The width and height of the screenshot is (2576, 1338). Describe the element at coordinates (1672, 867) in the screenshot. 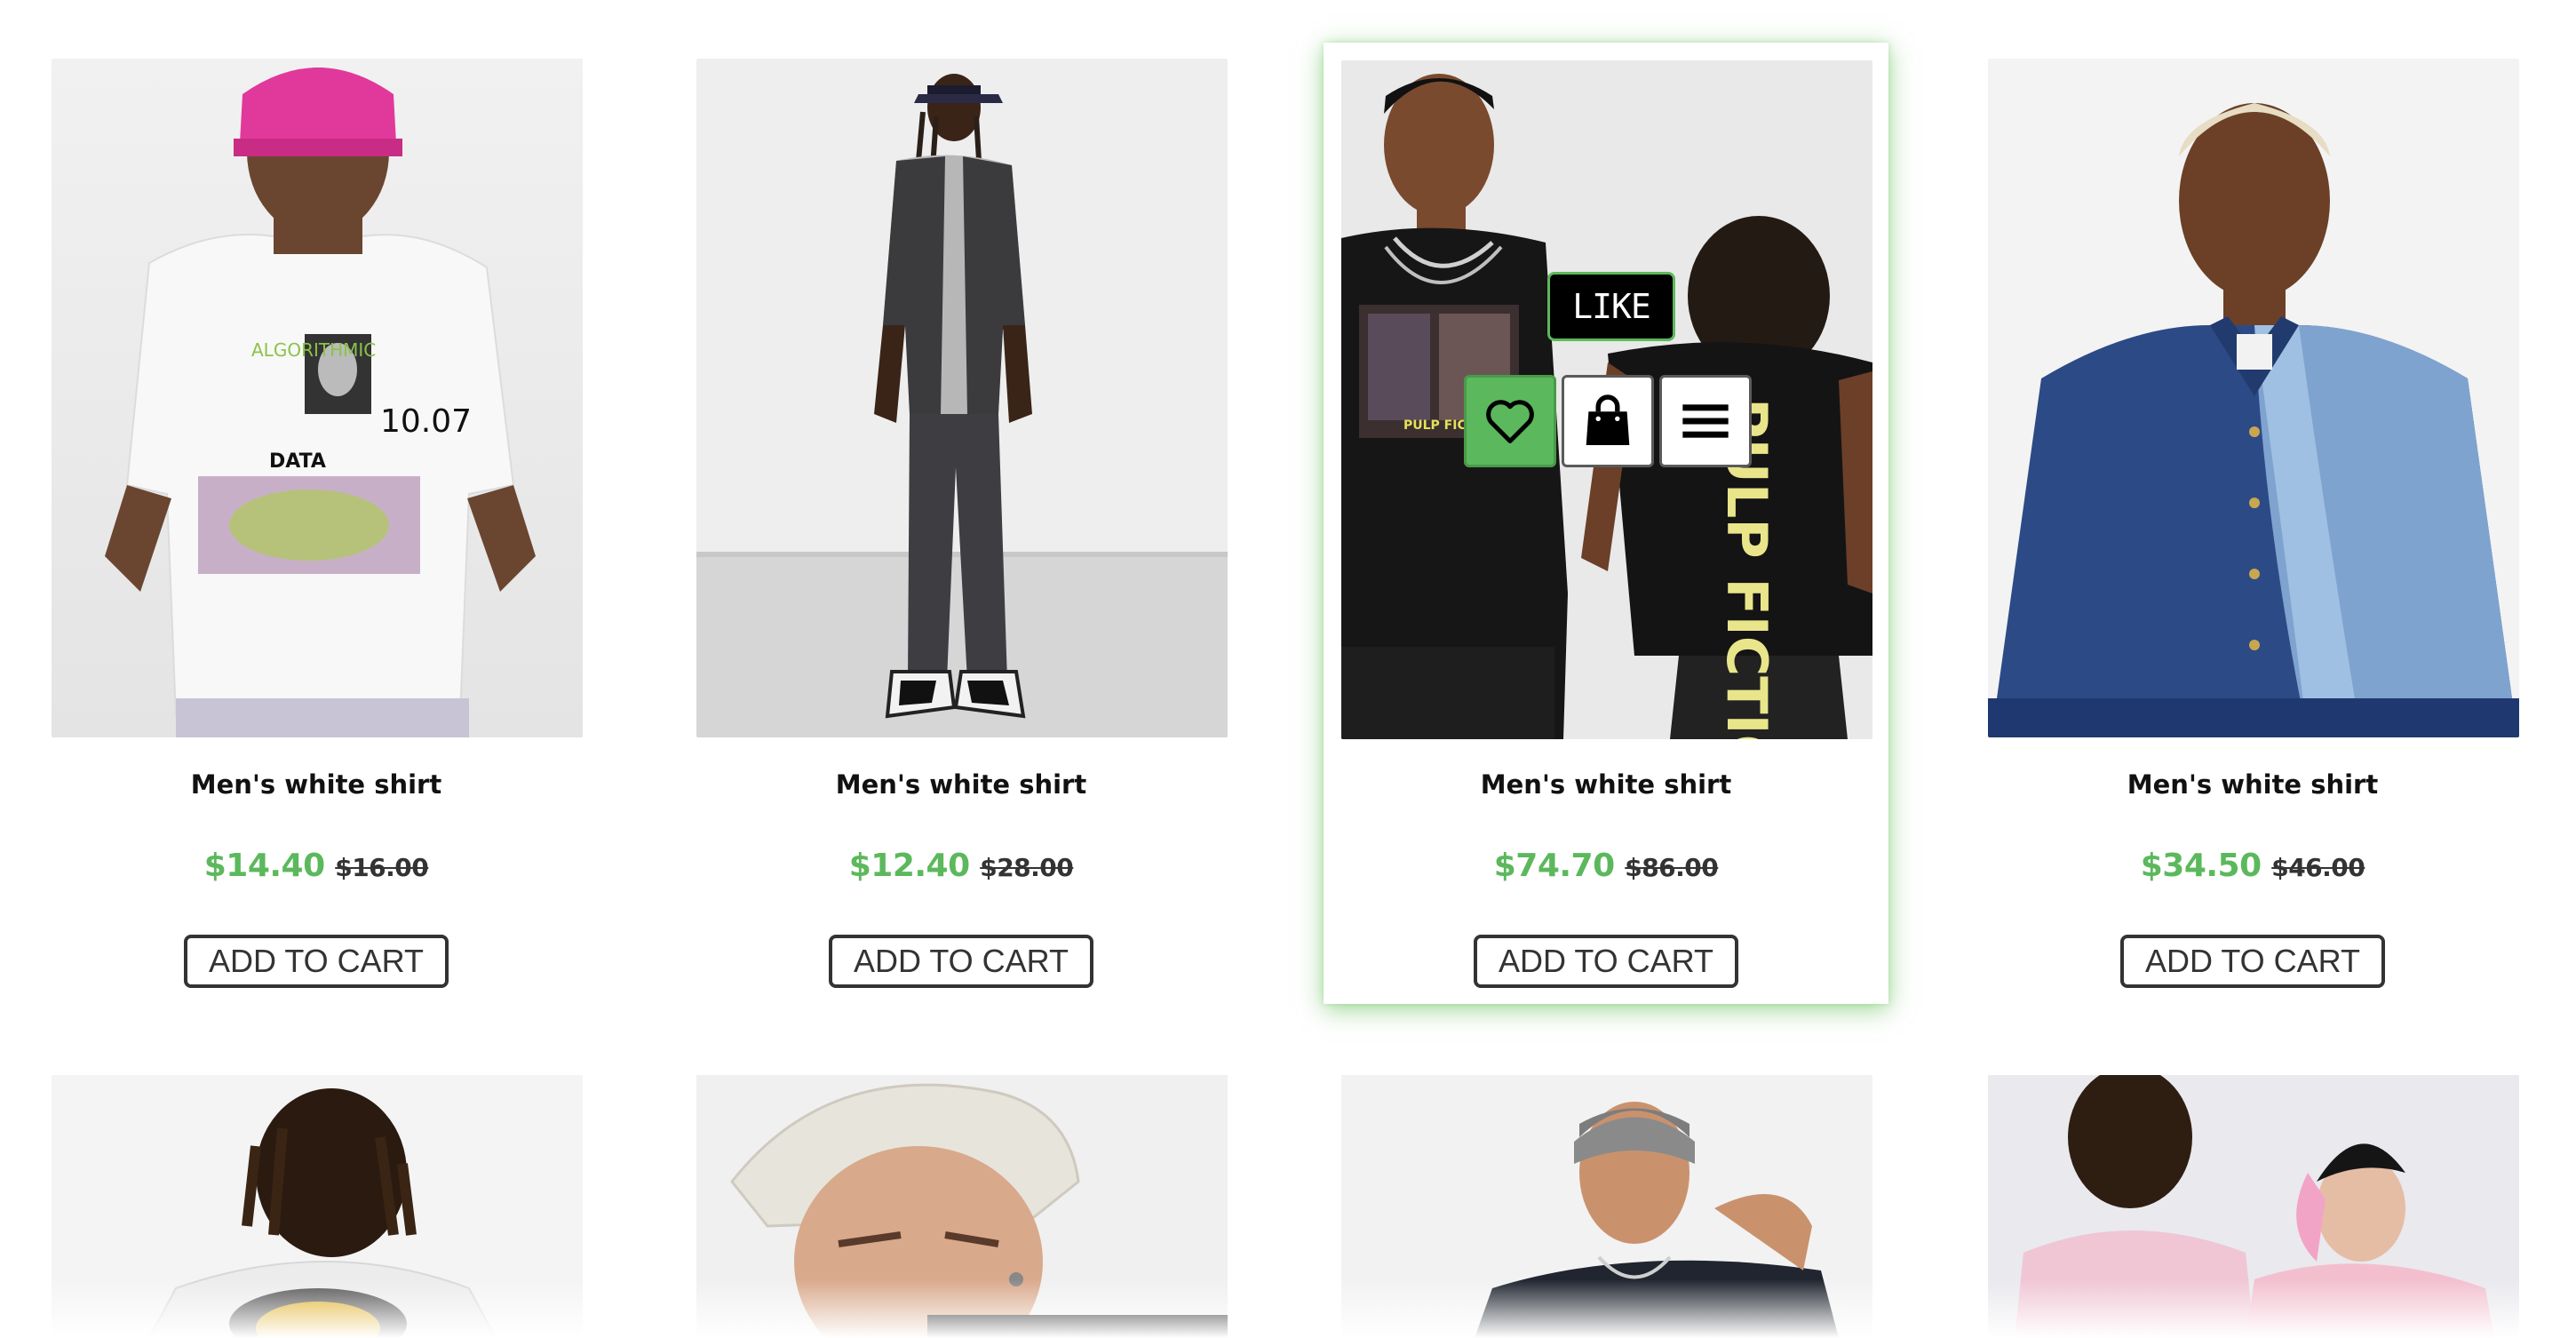

I see `original-price: $86.00` at that location.